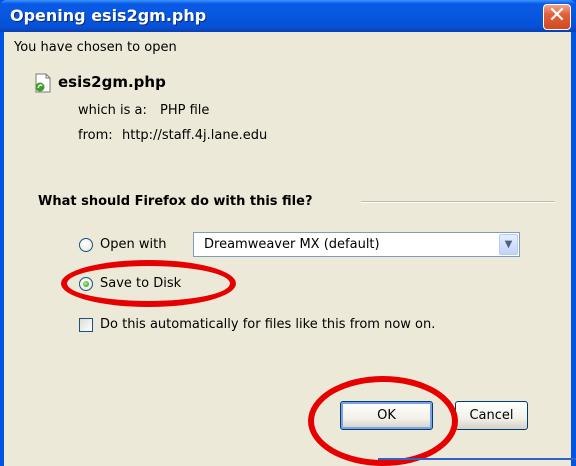 The width and height of the screenshot is (576, 466). What do you see at coordinates (86, 325) in the screenshot?
I see `auto-action-checkbox` at bounding box center [86, 325].